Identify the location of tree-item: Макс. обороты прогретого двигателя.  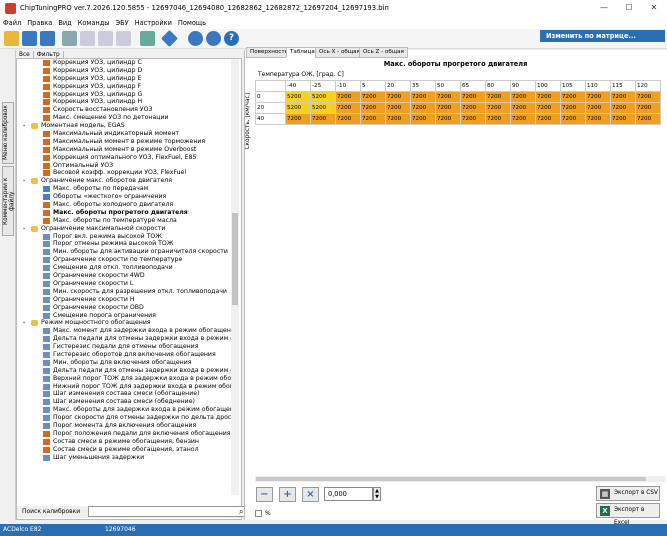
(124, 213).